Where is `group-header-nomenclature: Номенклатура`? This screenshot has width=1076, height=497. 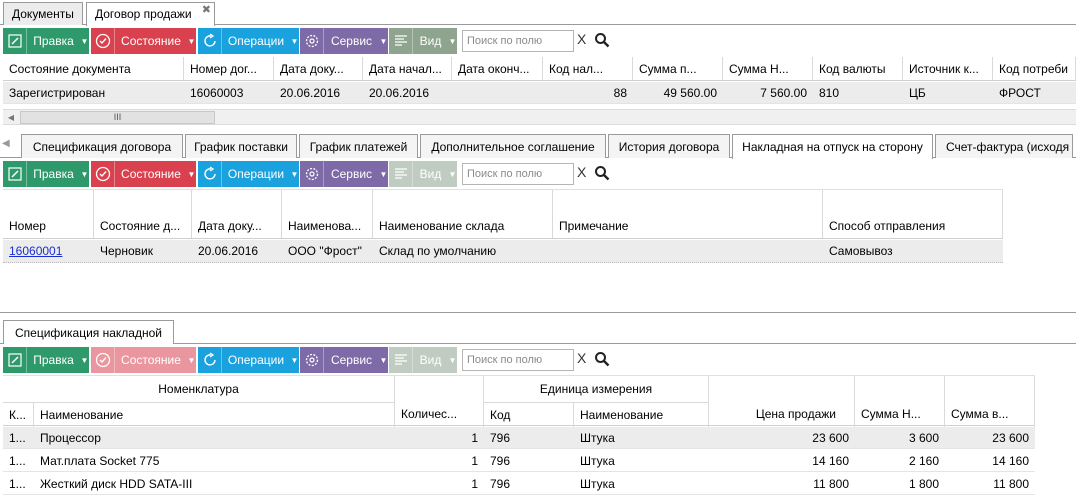
group-header-nomenclature: Номенклатура is located at coordinates (199, 389).